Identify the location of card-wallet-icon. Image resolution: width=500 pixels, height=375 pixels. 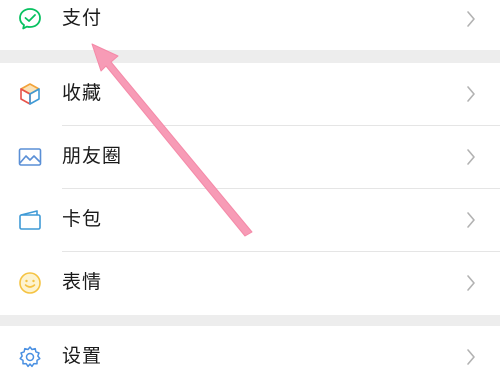
(30, 220).